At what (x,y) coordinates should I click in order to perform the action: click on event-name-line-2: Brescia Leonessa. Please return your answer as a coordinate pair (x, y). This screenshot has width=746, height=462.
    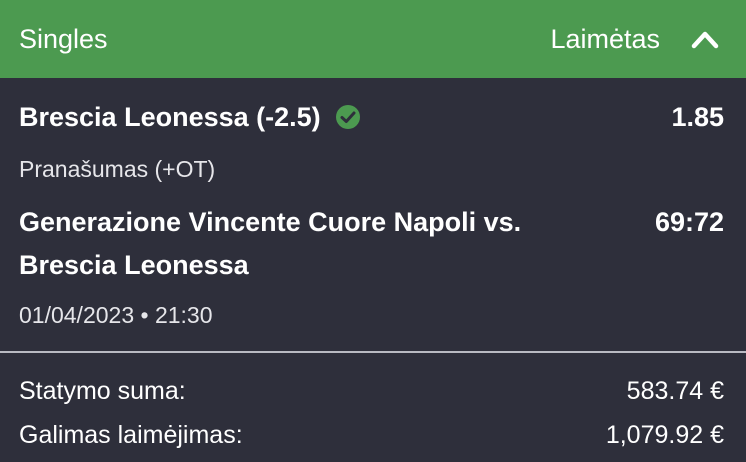
    Looking at the image, I should click on (134, 265).